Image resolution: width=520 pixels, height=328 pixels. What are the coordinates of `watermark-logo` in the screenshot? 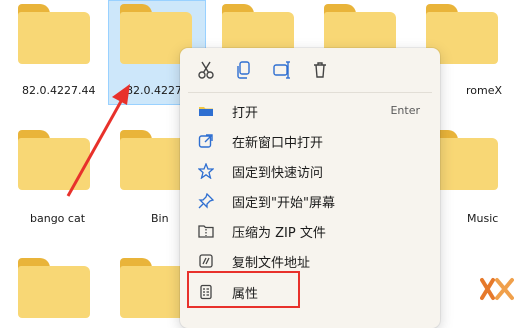 It's located at (497, 289).